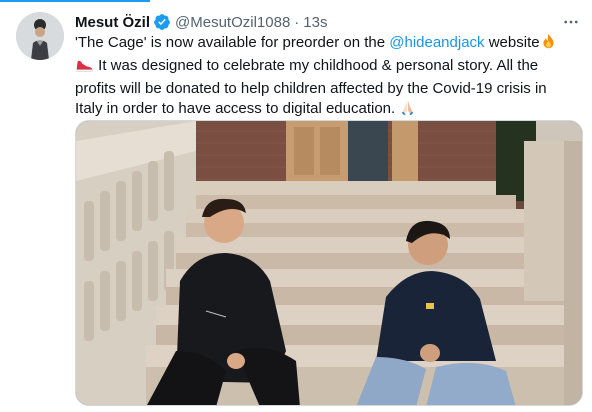 This screenshot has height=412, width=592. Describe the element at coordinates (112, 22) in the screenshot. I see `author-name: Mesut Özil` at that location.